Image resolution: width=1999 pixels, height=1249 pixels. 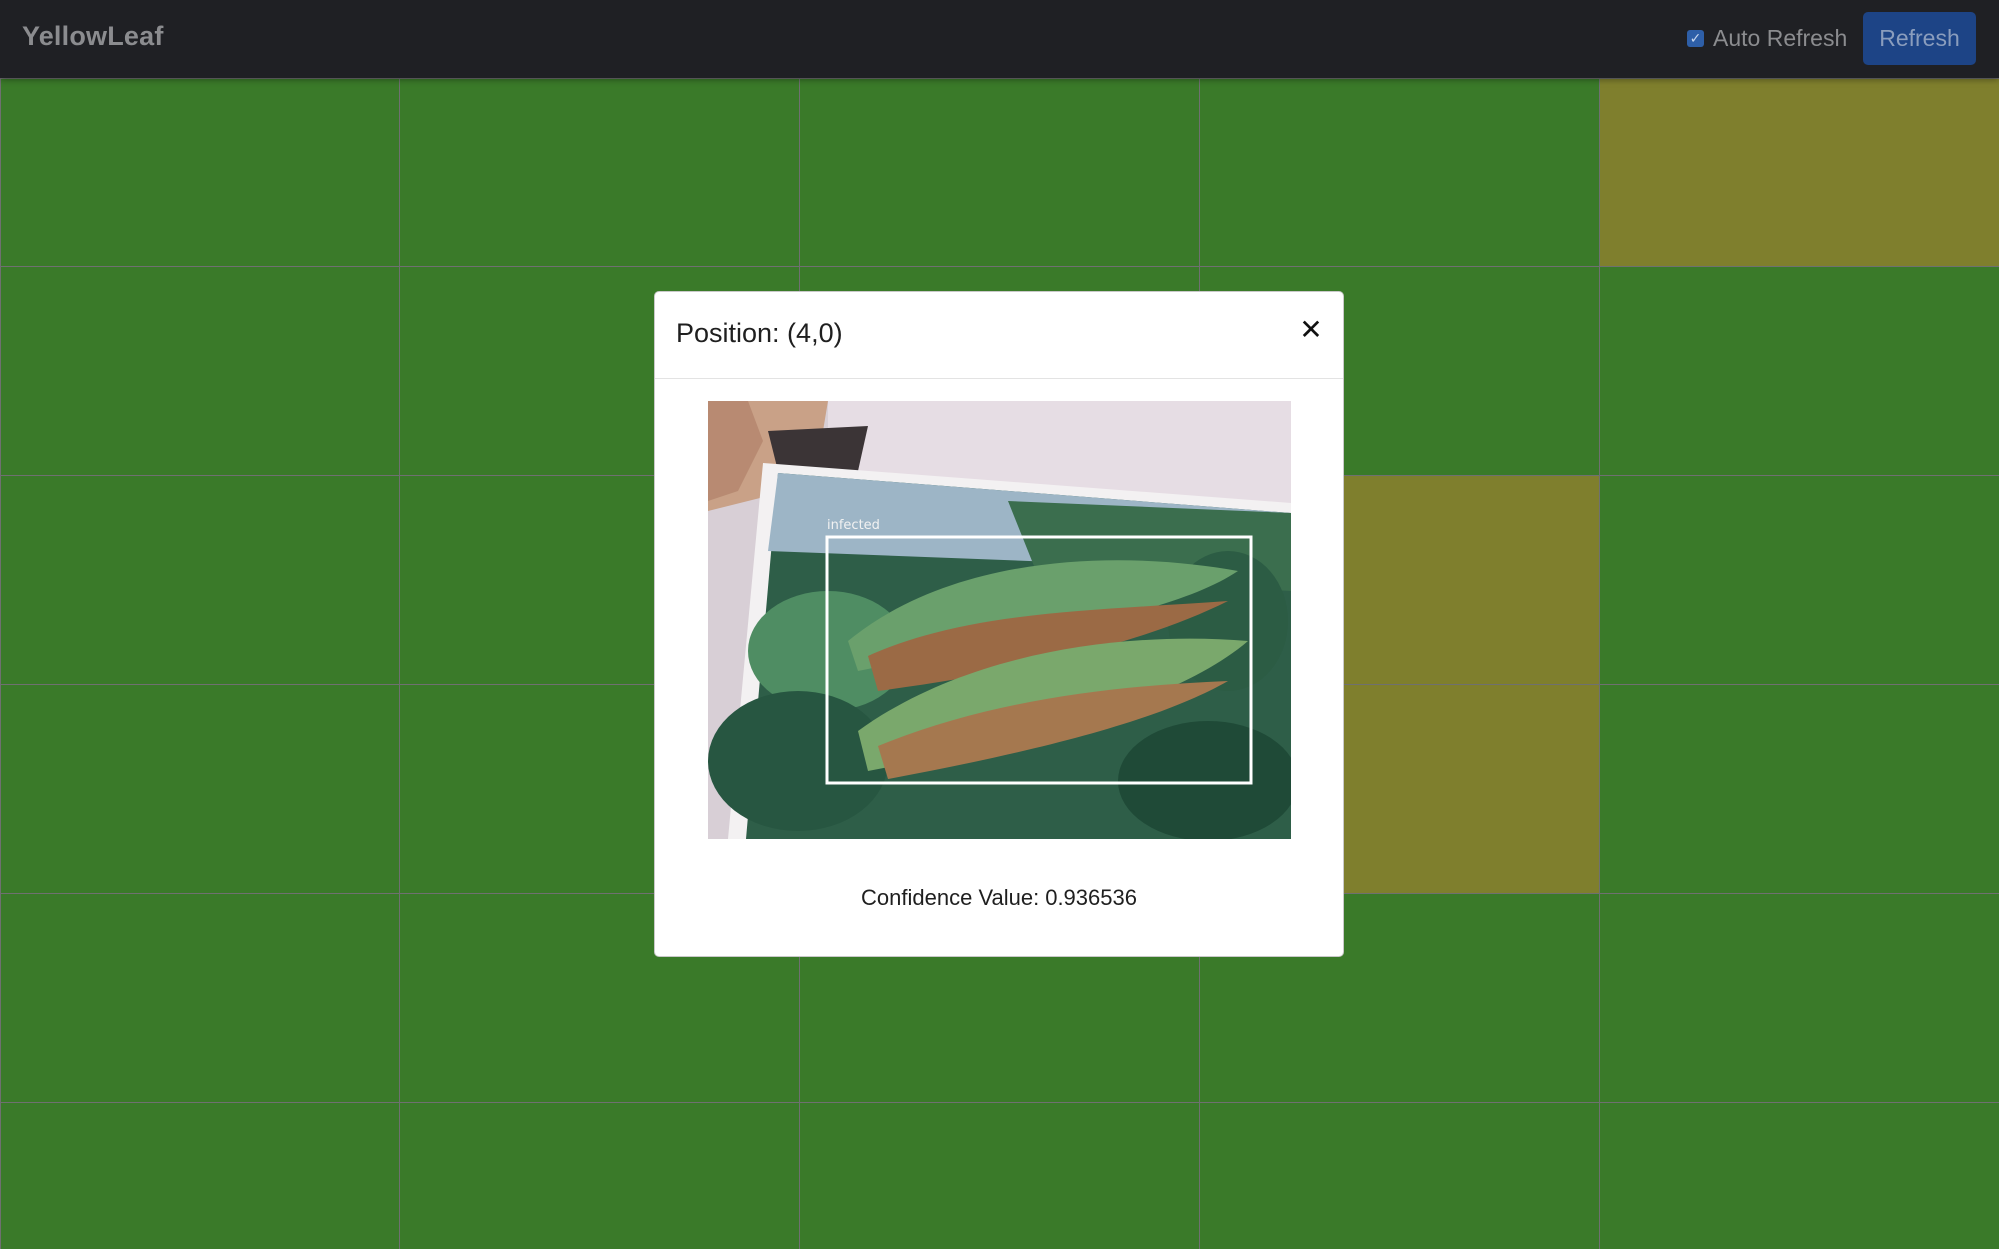 I want to click on modal-header: Position: (4,0) ✕, so click(x=999, y=335).